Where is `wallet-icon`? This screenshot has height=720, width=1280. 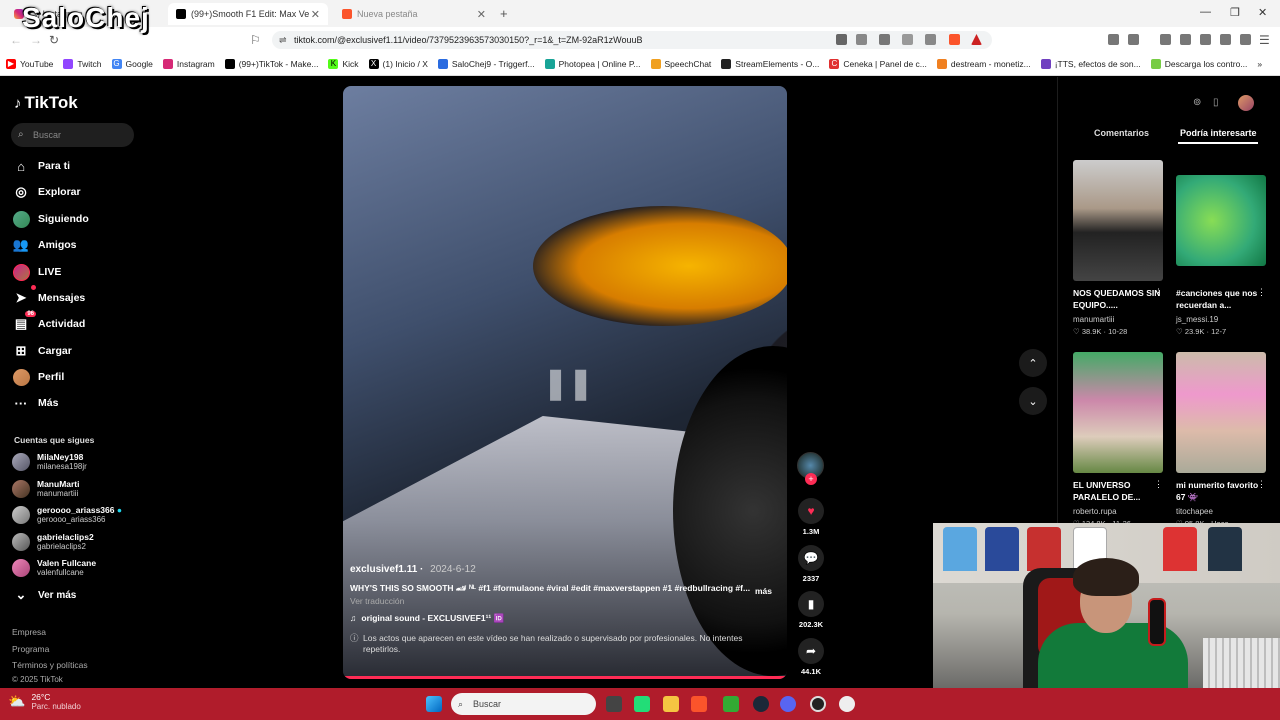 wallet-icon is located at coordinates (1205, 39).